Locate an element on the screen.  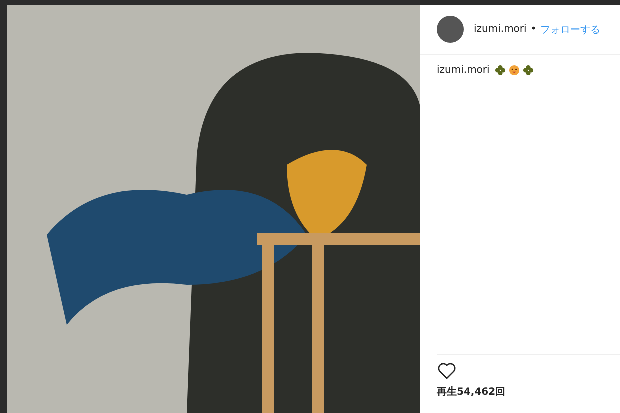
caption-username: izumi.mori is located at coordinates (463, 70).